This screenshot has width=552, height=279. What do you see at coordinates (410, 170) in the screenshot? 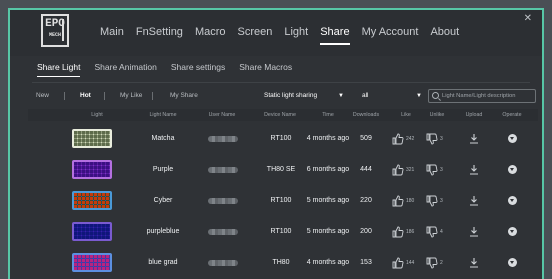
I see `like-count: 321` at bounding box center [410, 170].